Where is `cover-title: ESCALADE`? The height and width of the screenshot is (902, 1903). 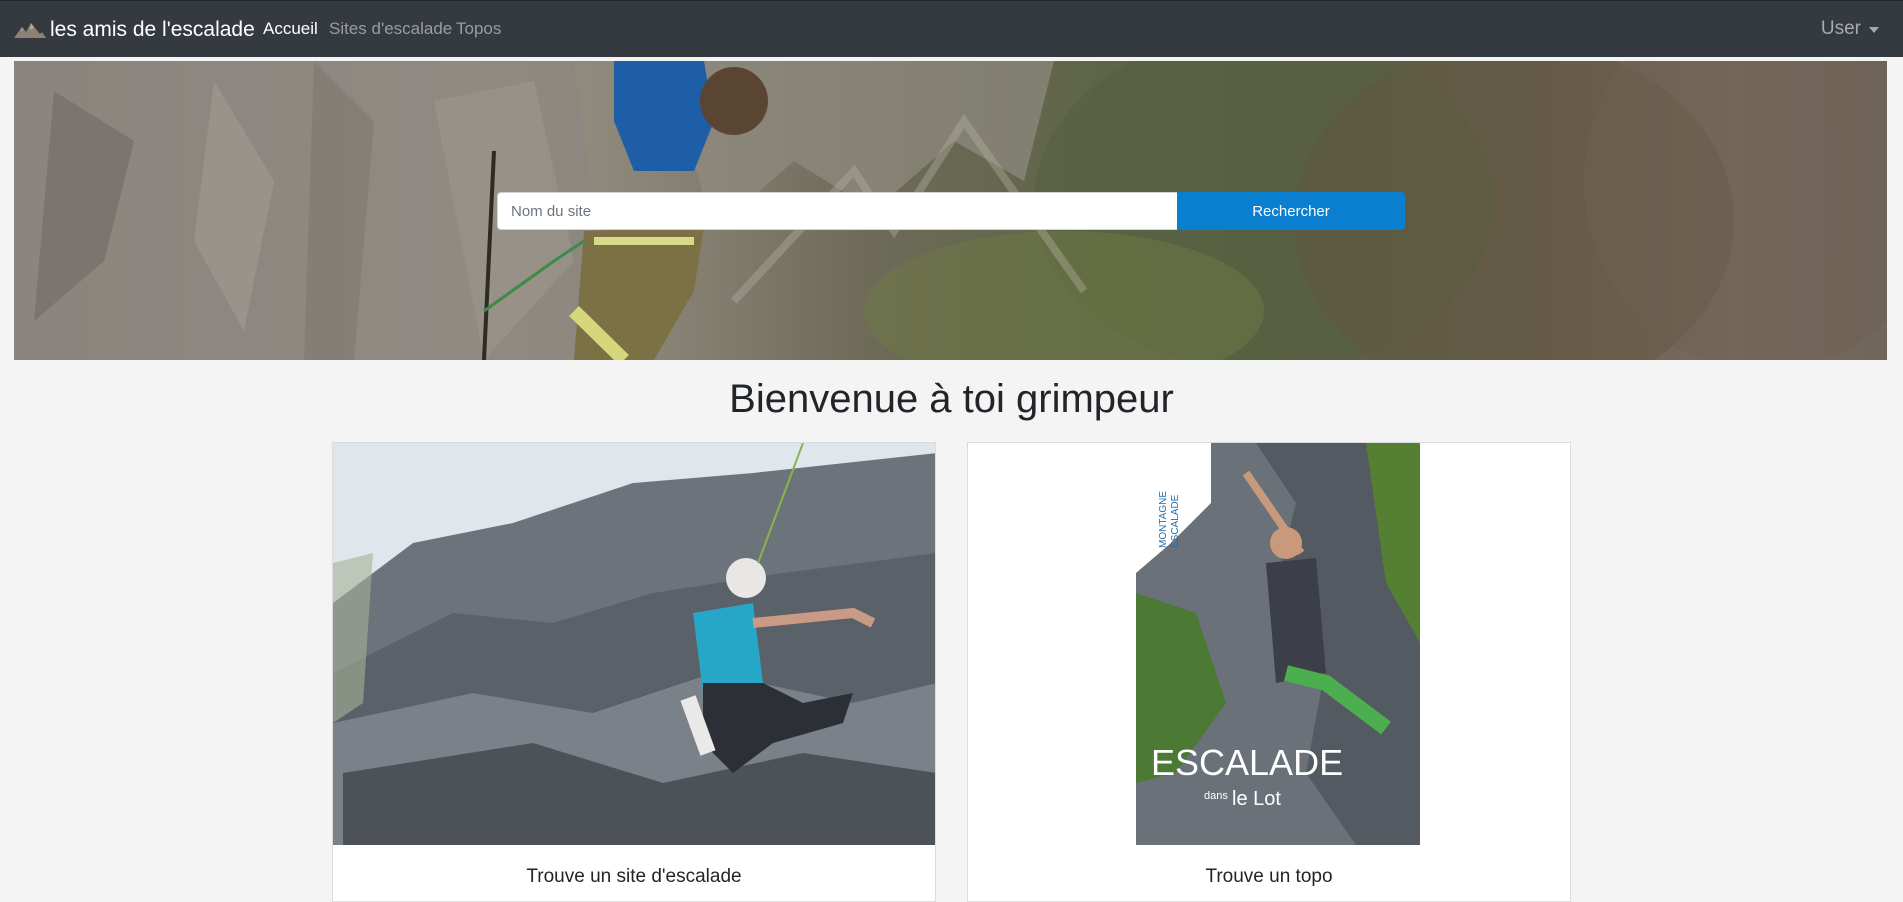
cover-title: ESCALADE is located at coordinates (1247, 762).